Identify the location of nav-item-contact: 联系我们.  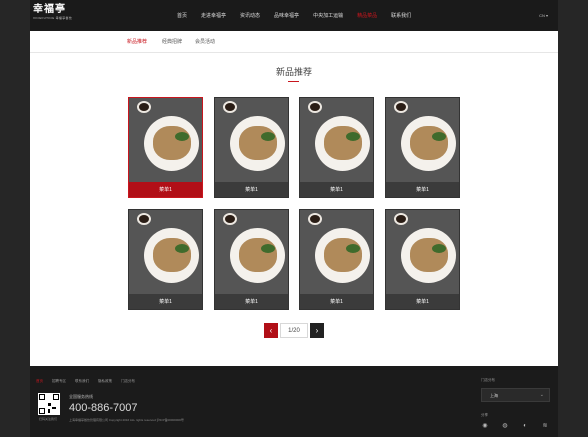
(401, 15).